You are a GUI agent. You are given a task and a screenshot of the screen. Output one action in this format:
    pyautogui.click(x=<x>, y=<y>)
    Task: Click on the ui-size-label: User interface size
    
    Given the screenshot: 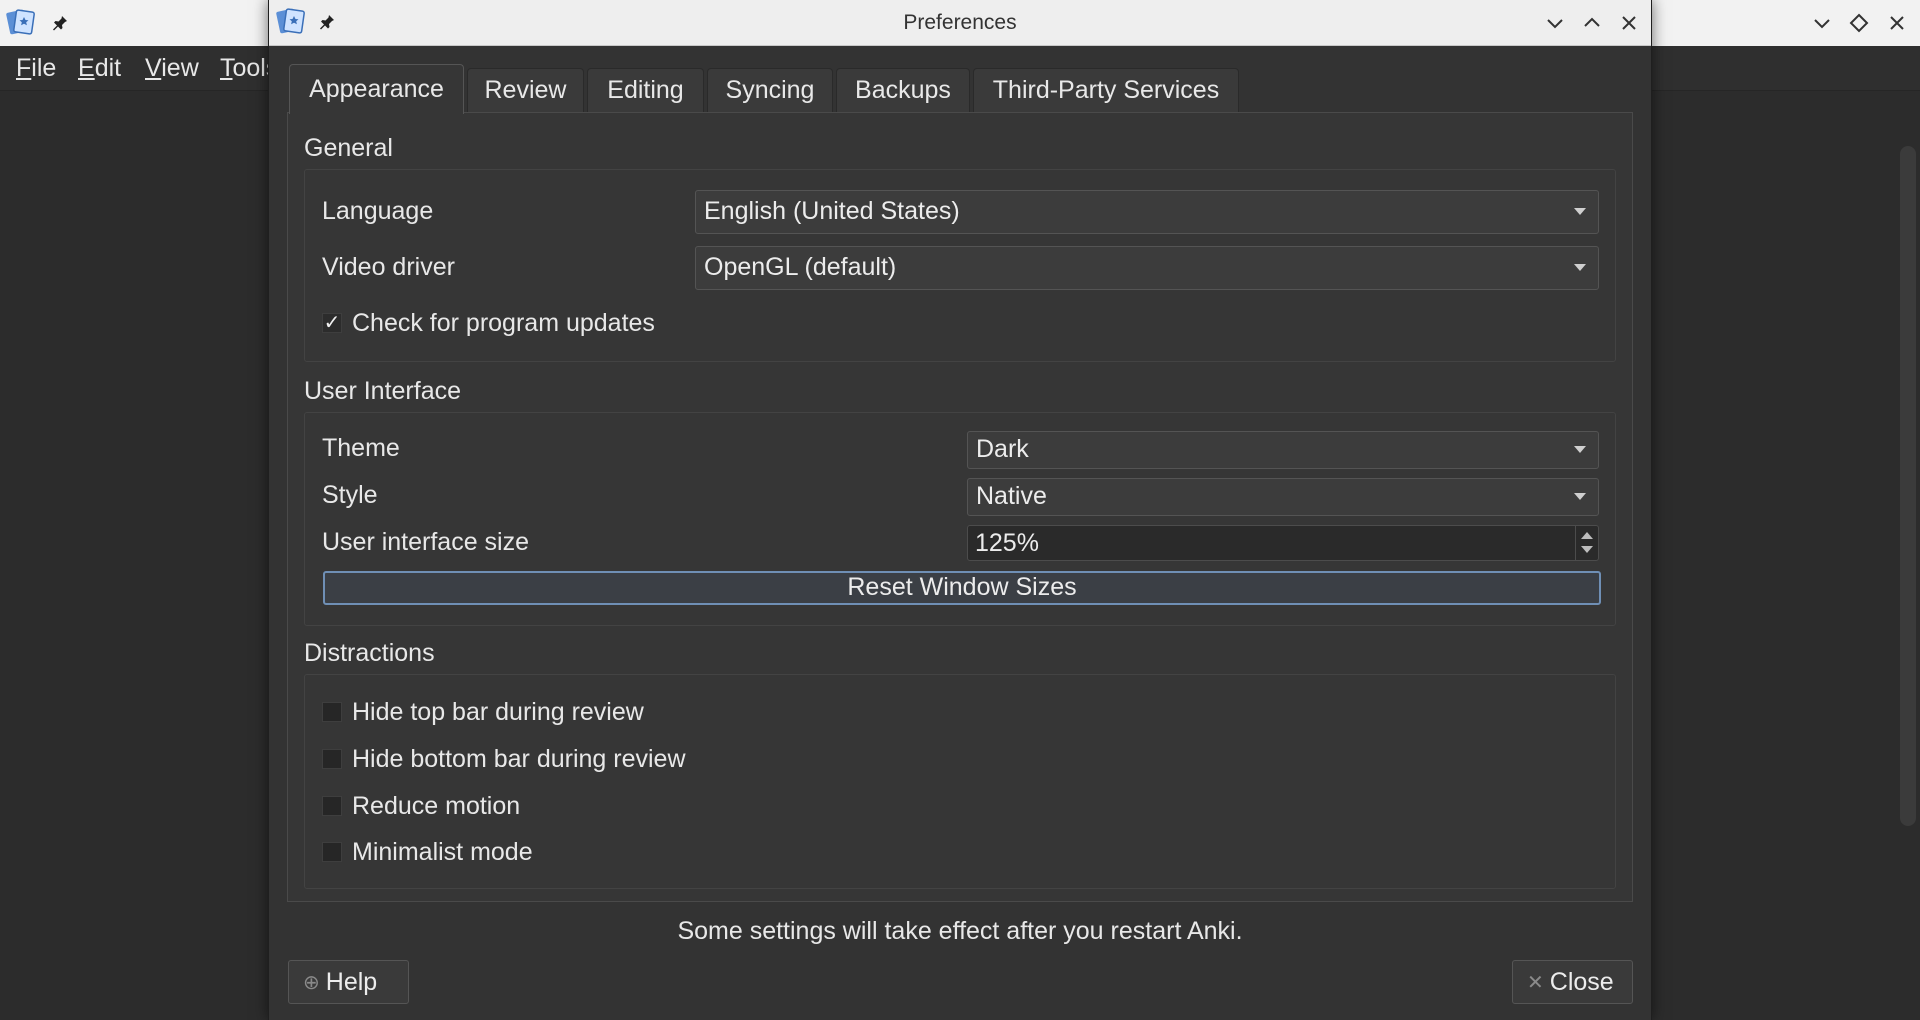 What is the action you would take?
    pyautogui.click(x=426, y=542)
    